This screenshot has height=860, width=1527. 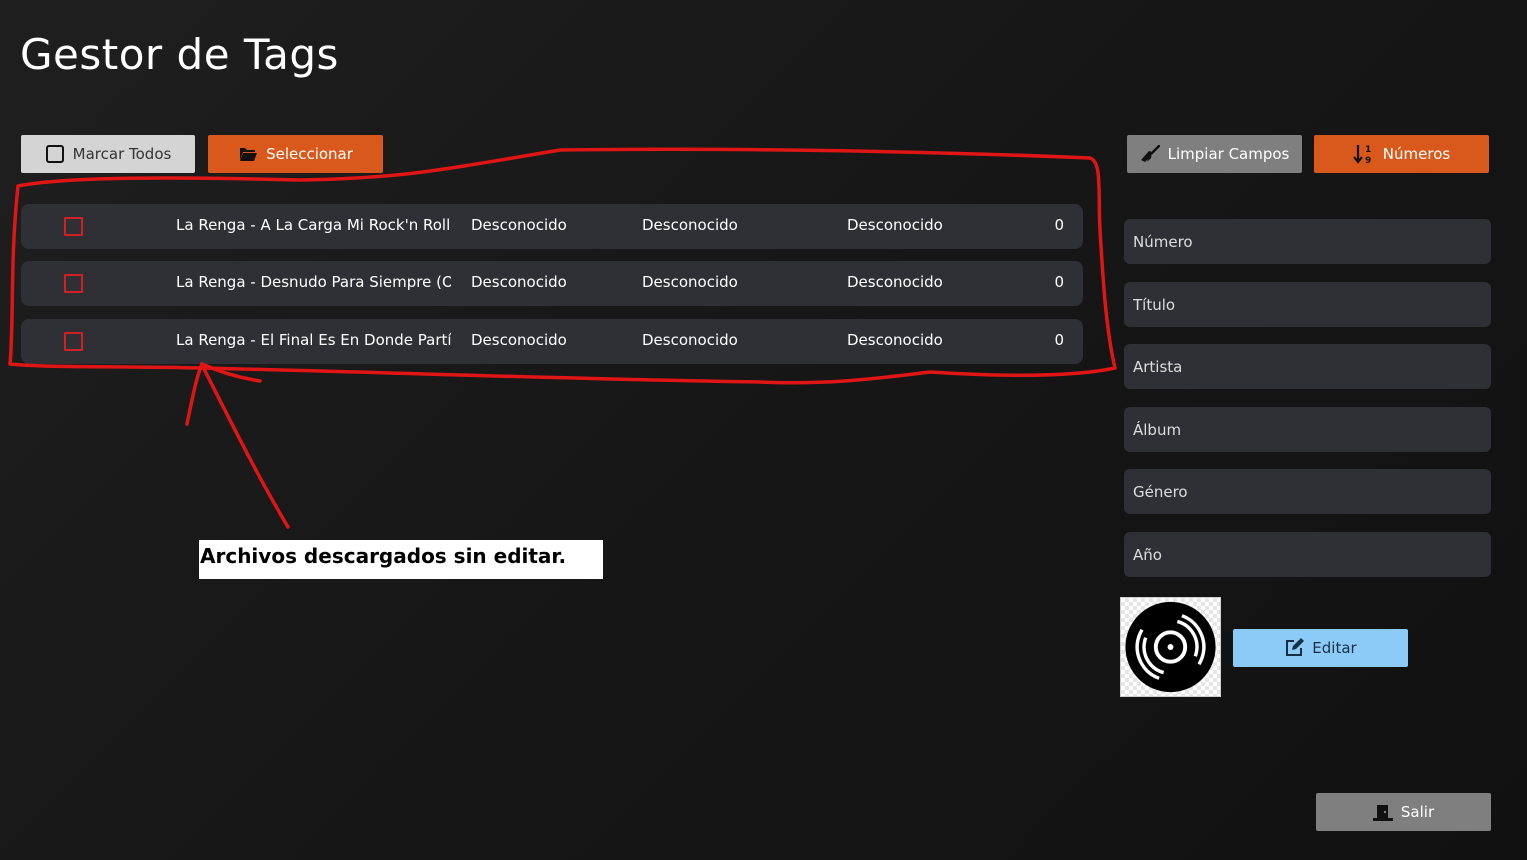 I want to click on select-button: Seleccionar, so click(x=295, y=154).